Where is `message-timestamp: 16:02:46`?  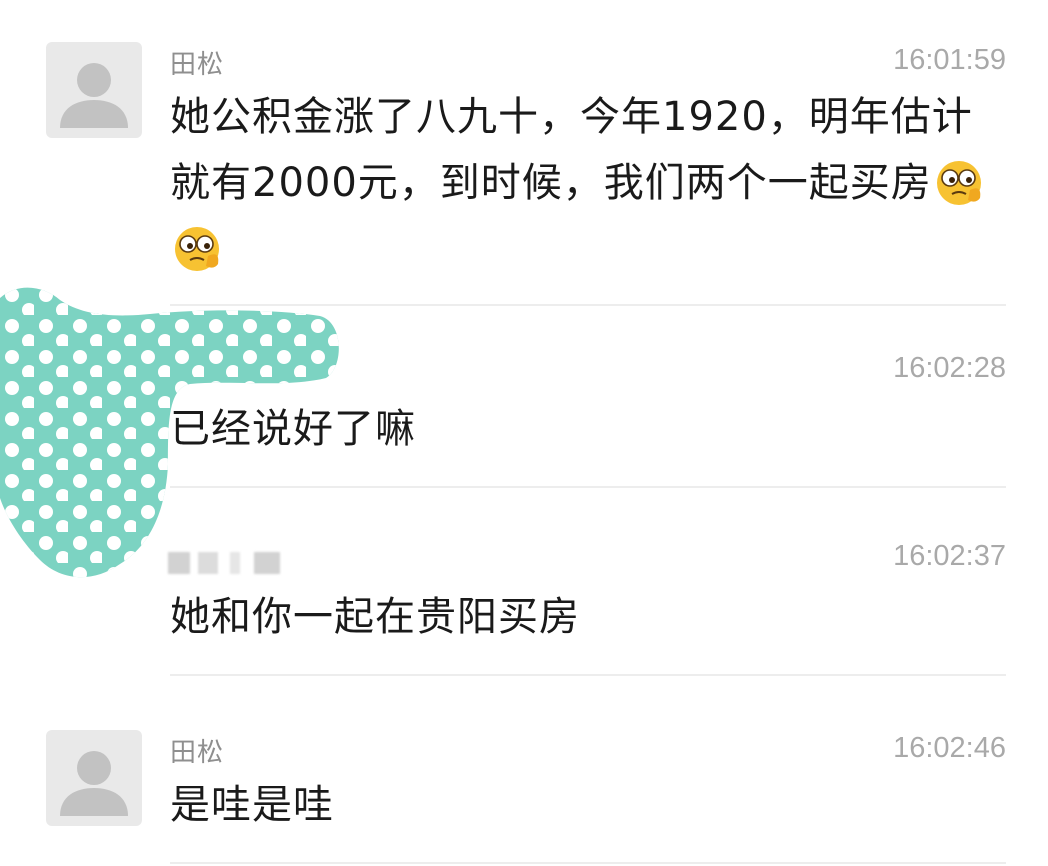 message-timestamp: 16:02:46 is located at coordinates (949, 748).